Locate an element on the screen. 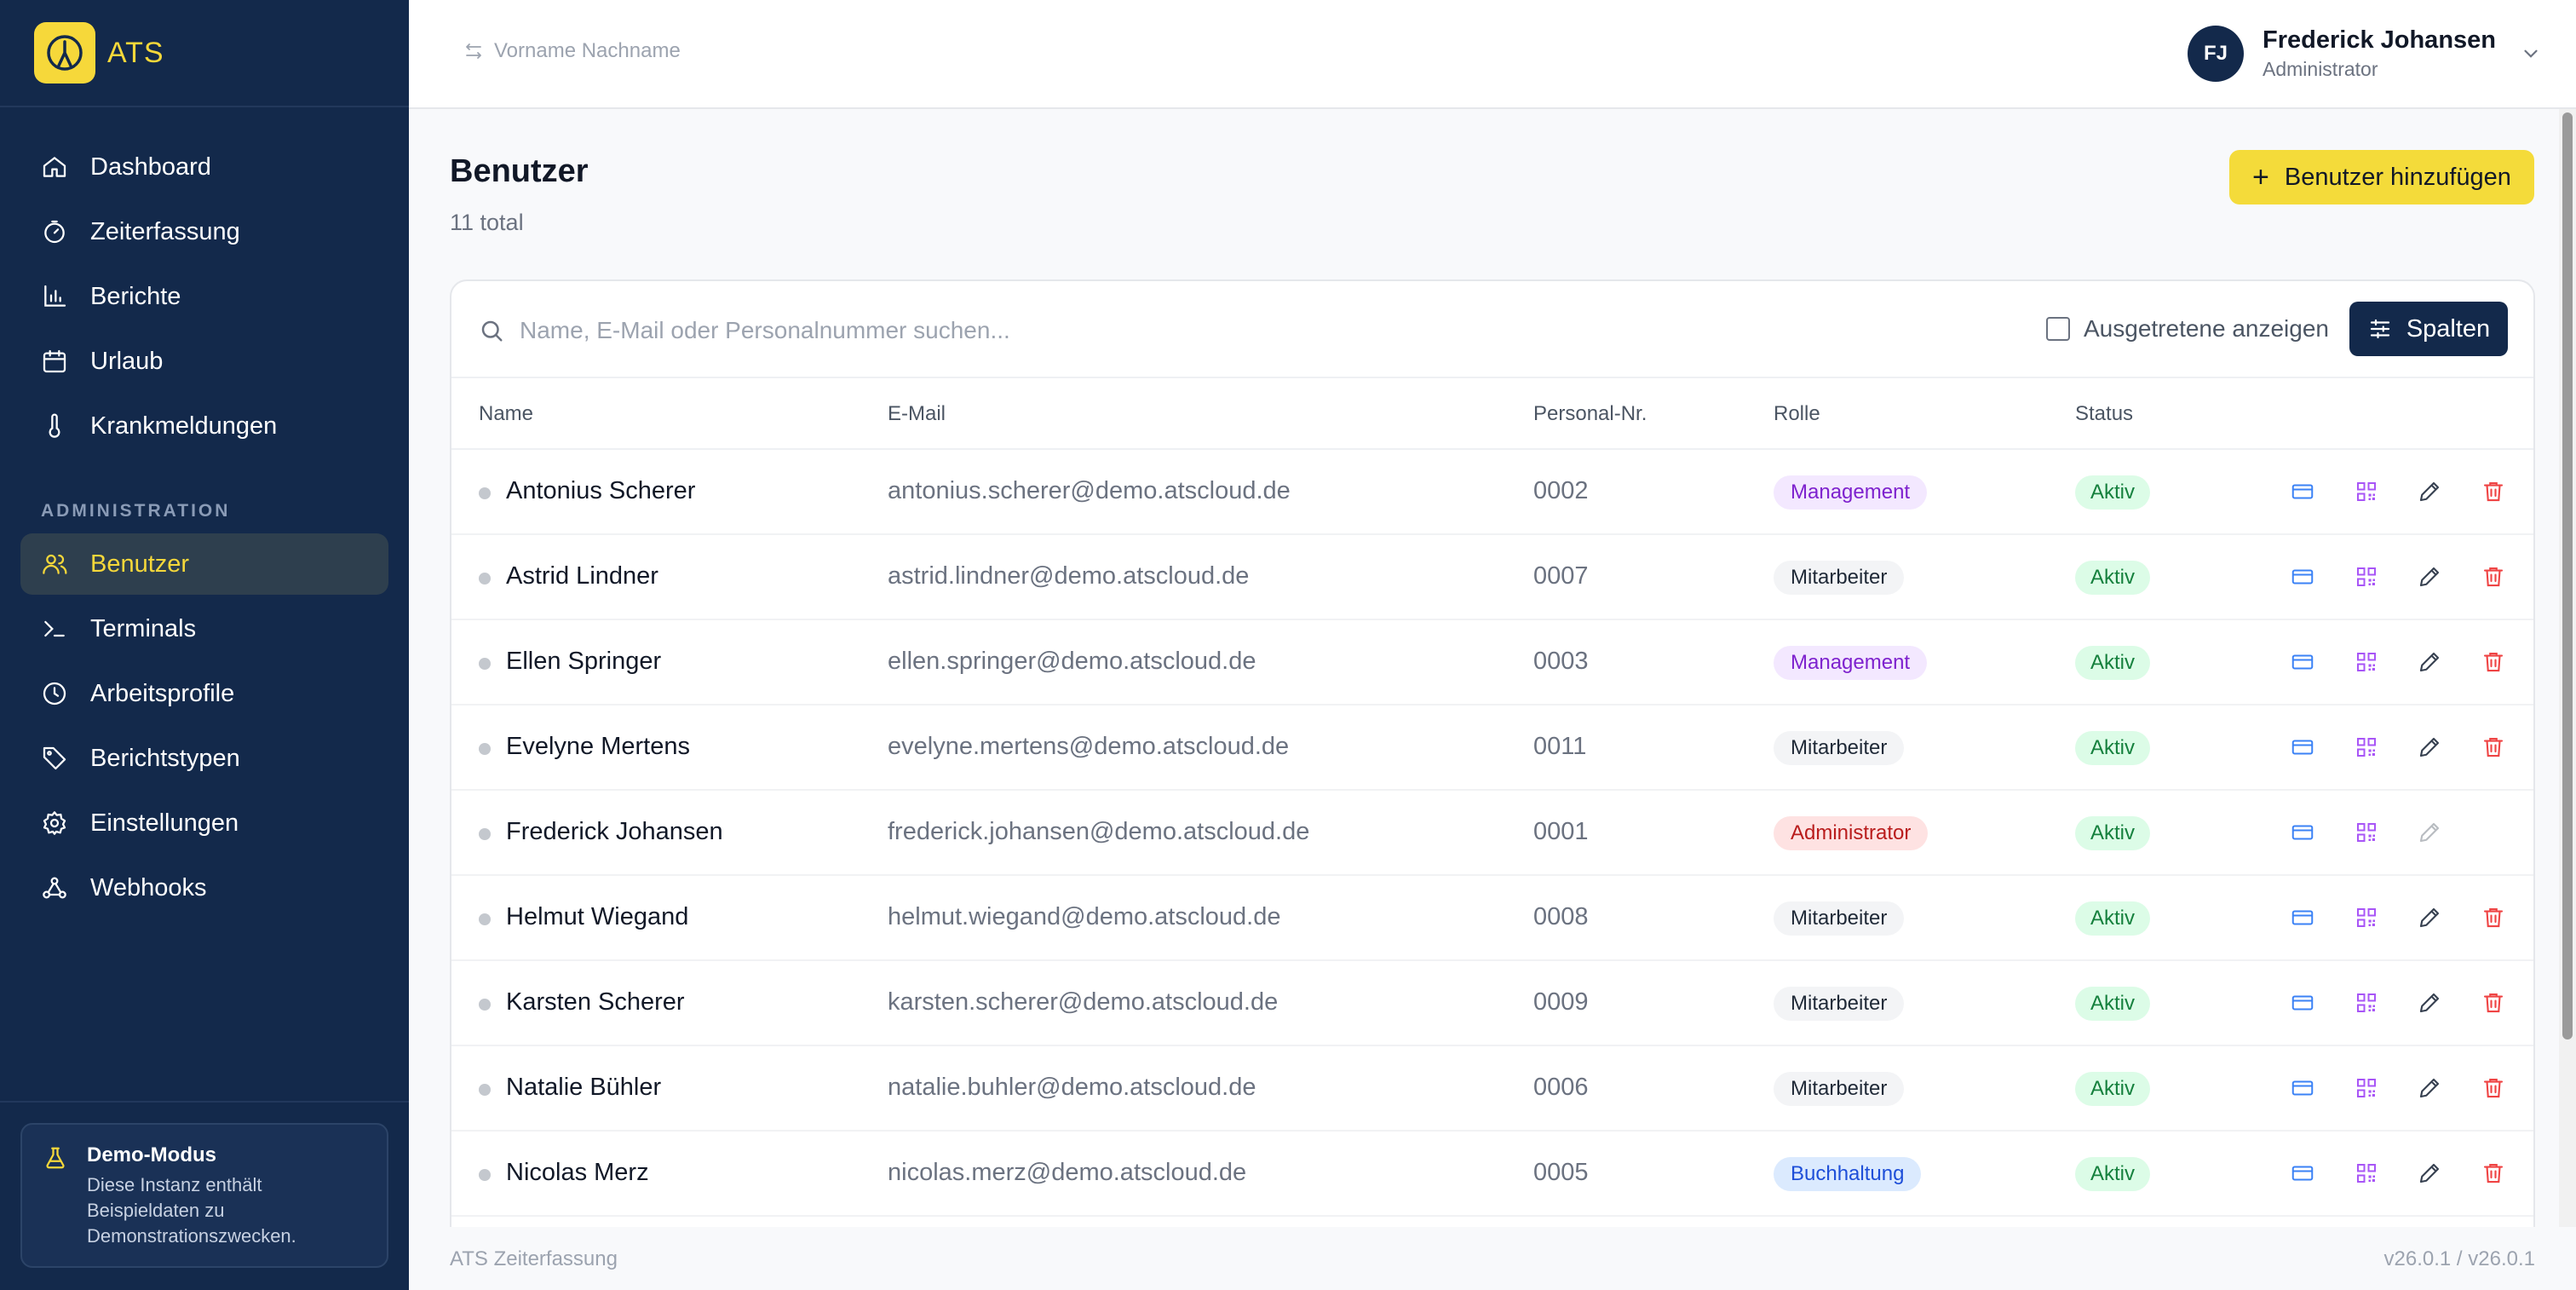 The image size is (2576, 1290). scrollbar is located at coordinates (2567, 668).